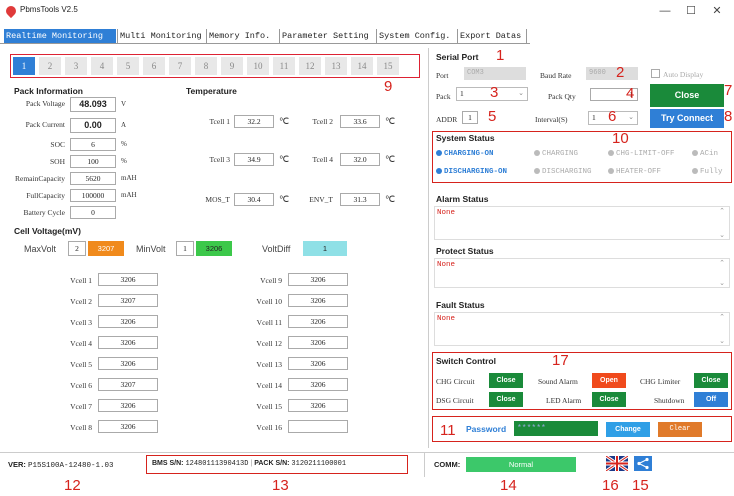  Describe the element at coordinates (128, 66) in the screenshot. I see `pack-tab-5: 5` at that location.